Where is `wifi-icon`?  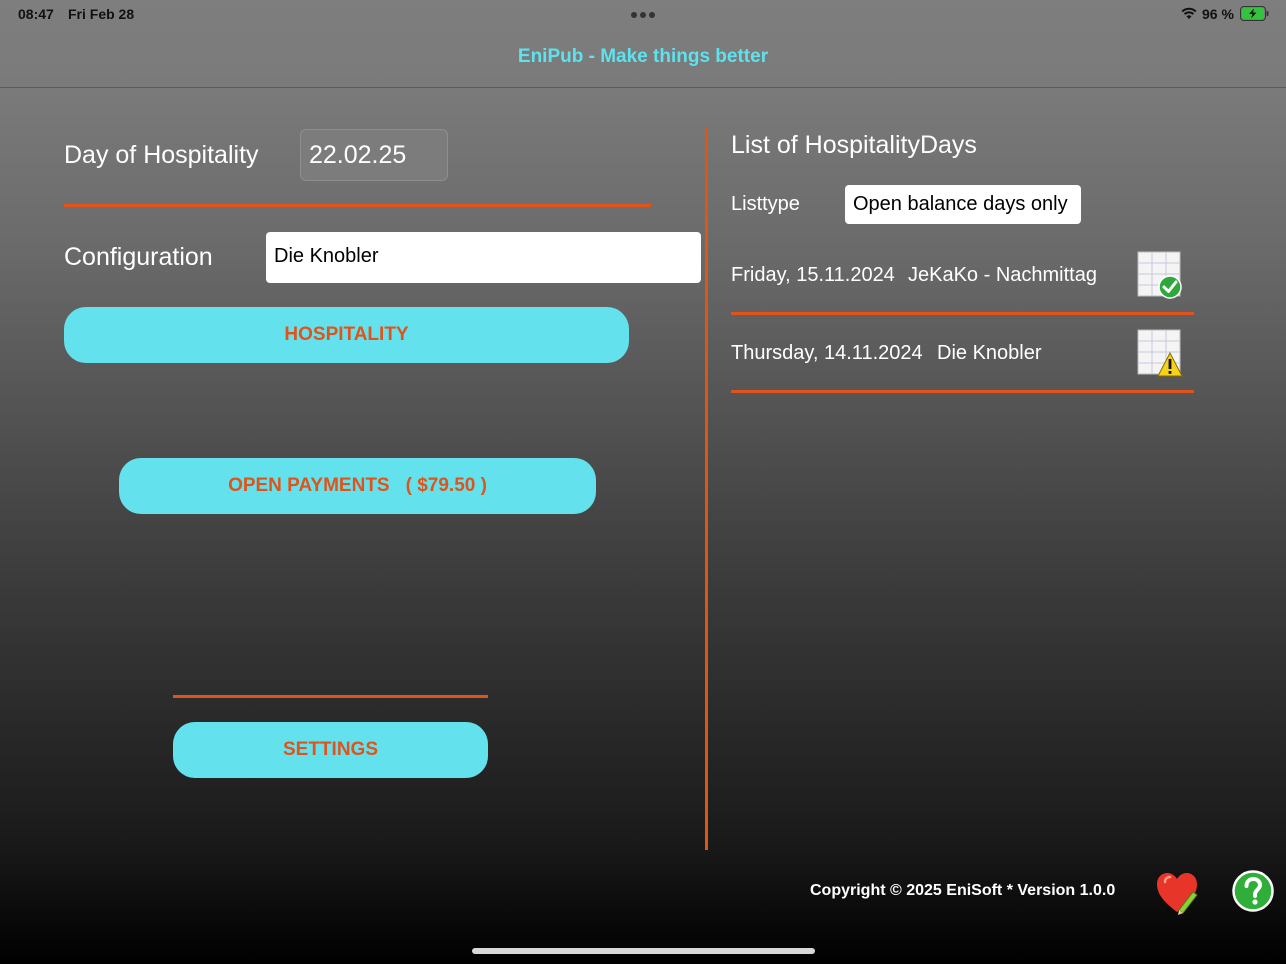 wifi-icon is located at coordinates (1189, 13).